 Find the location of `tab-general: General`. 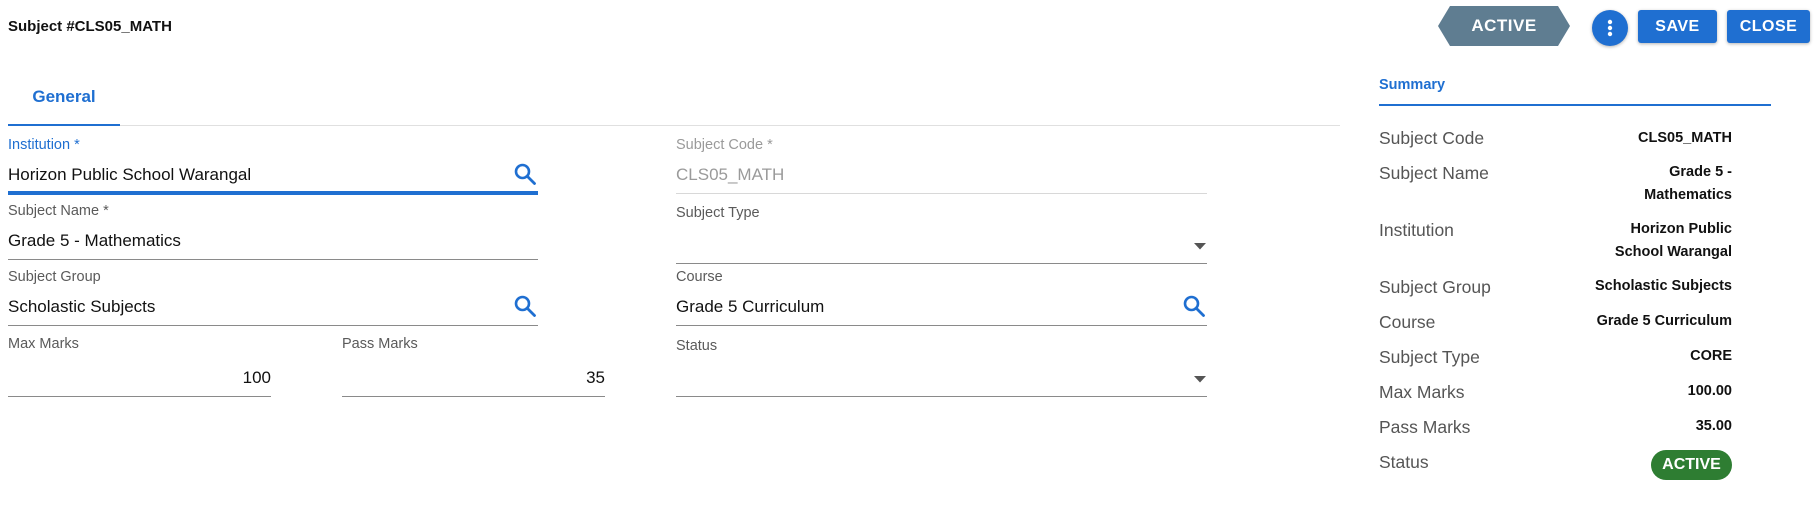

tab-general: General is located at coordinates (64, 98).